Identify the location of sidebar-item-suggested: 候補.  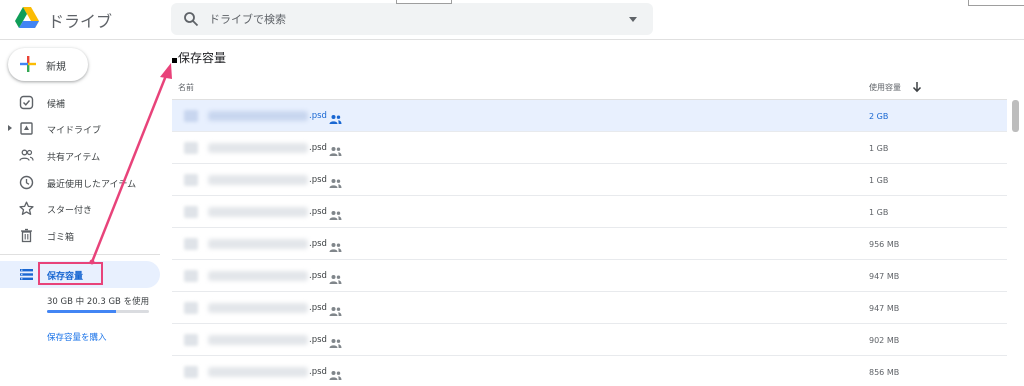
(80, 103).